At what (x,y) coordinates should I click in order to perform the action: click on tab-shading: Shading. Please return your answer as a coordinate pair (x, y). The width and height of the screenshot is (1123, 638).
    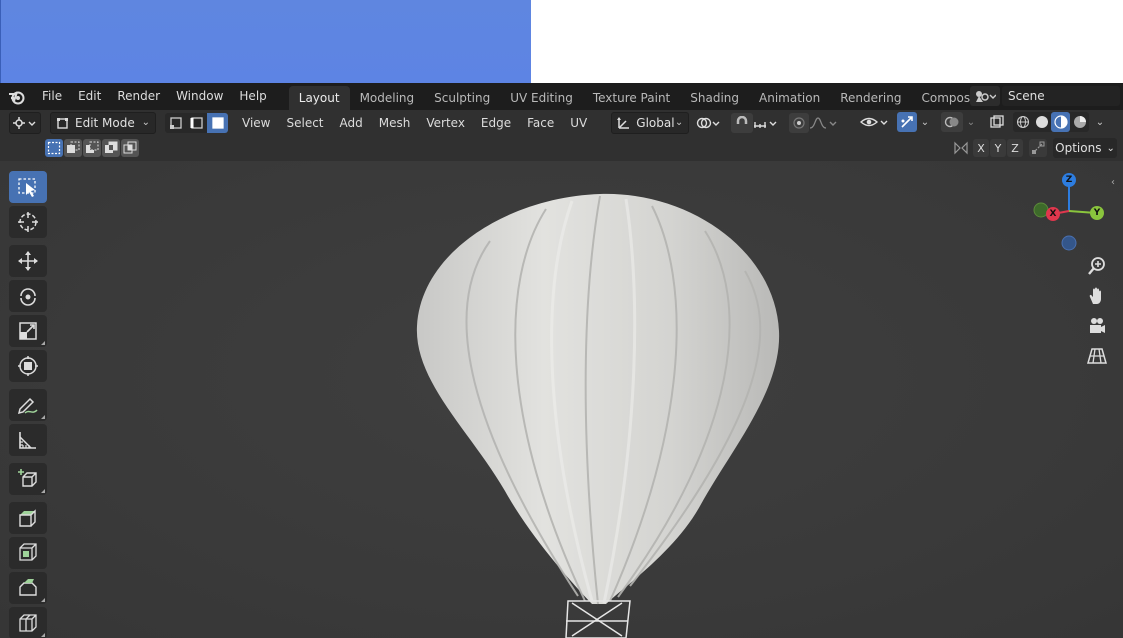
    Looking at the image, I should click on (714, 98).